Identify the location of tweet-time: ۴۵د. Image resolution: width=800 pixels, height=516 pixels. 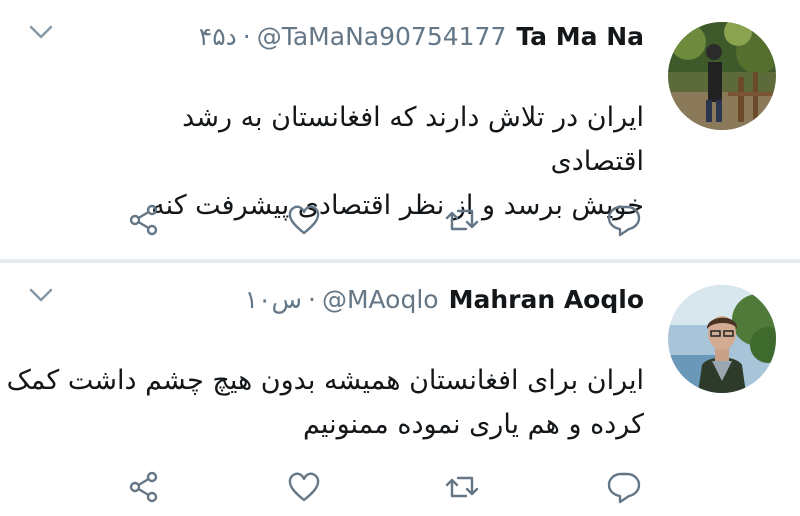
(218, 36).